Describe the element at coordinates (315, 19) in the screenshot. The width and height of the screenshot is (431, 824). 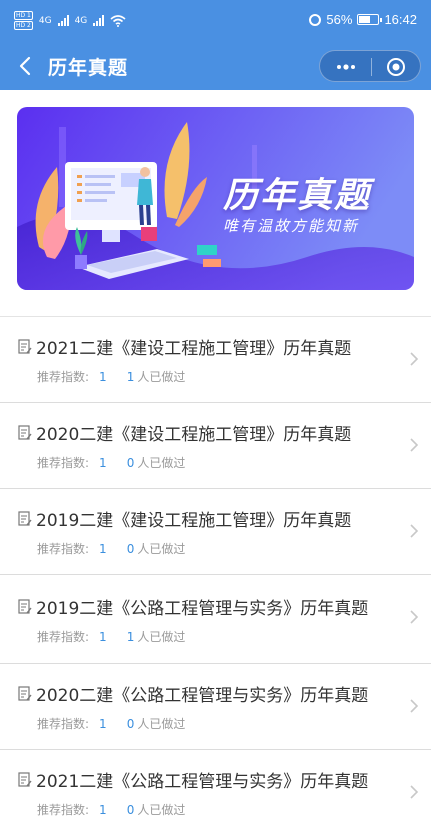
I see `alarm-icon` at that location.